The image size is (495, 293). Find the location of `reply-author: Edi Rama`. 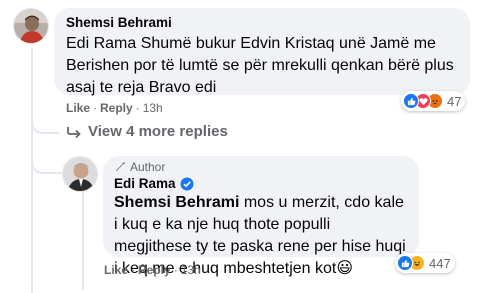

reply-author: Edi Rama is located at coordinates (145, 183).